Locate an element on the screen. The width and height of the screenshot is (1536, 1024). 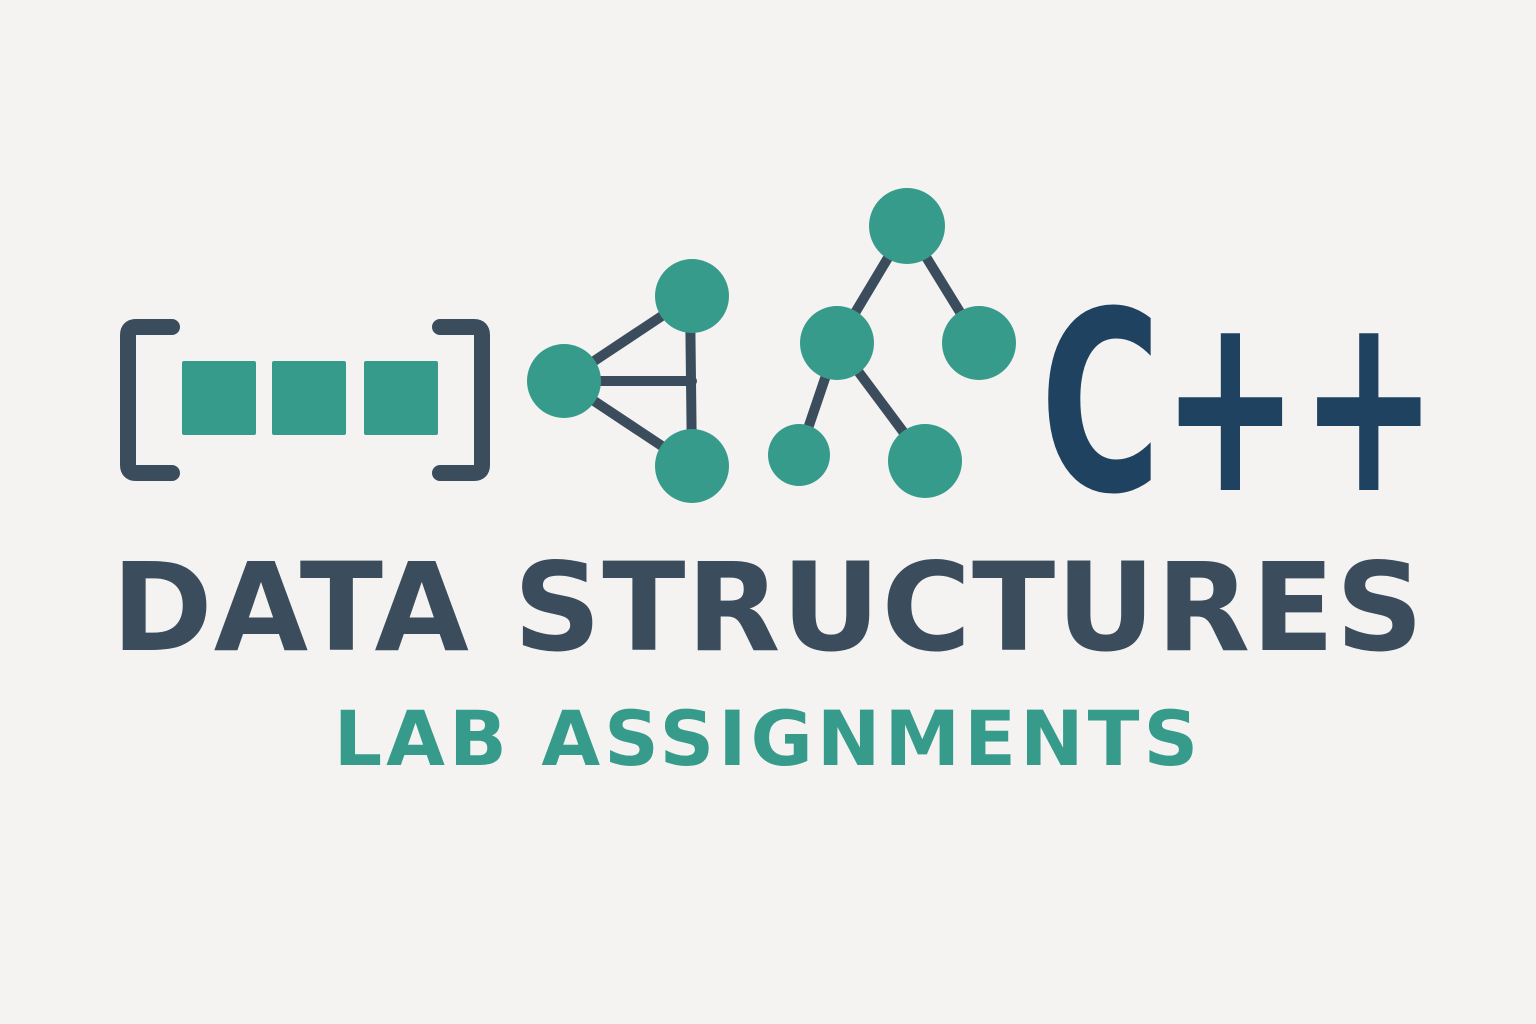
right-bracket is located at coordinates (461, 400).